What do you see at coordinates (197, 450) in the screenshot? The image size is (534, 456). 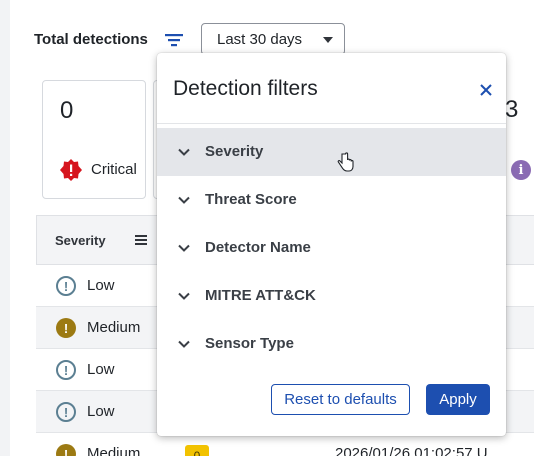 I see `threat-score-badge: 0` at bounding box center [197, 450].